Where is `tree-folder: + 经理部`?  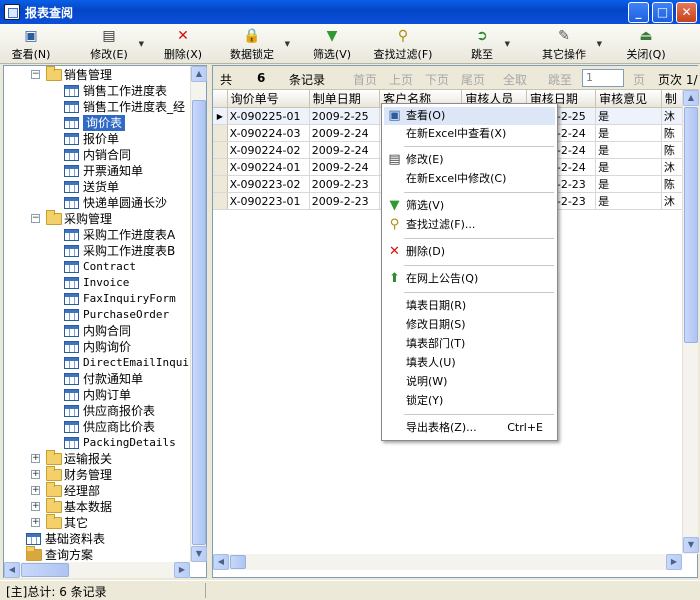
tree-folder: + 经理部 is located at coordinates (97, 490).